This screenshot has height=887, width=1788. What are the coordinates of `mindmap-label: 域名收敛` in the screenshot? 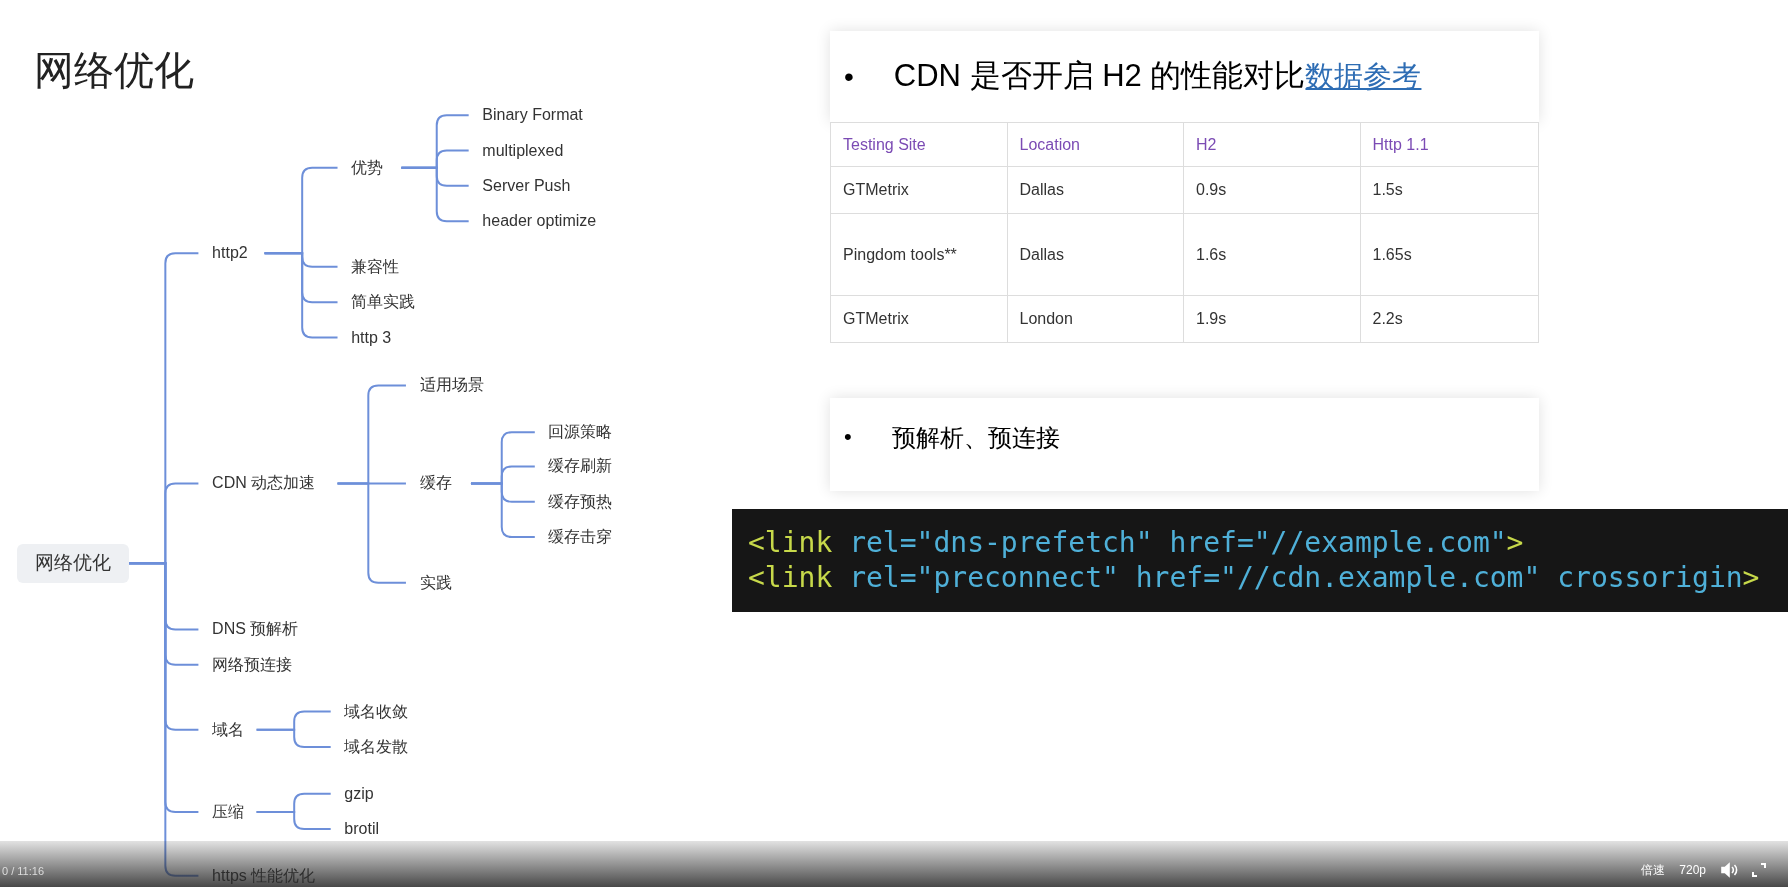 It's located at (376, 711).